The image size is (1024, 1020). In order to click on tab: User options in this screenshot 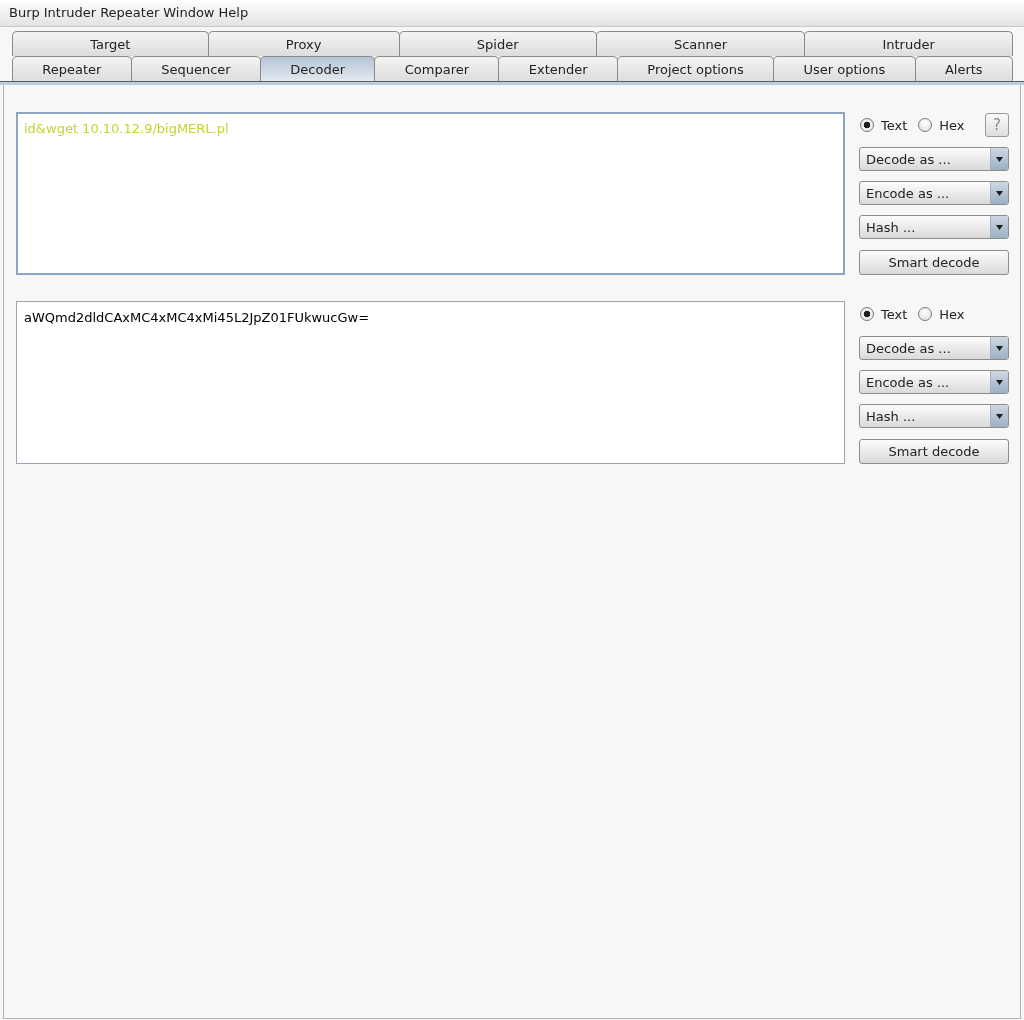, I will do `click(844, 68)`.